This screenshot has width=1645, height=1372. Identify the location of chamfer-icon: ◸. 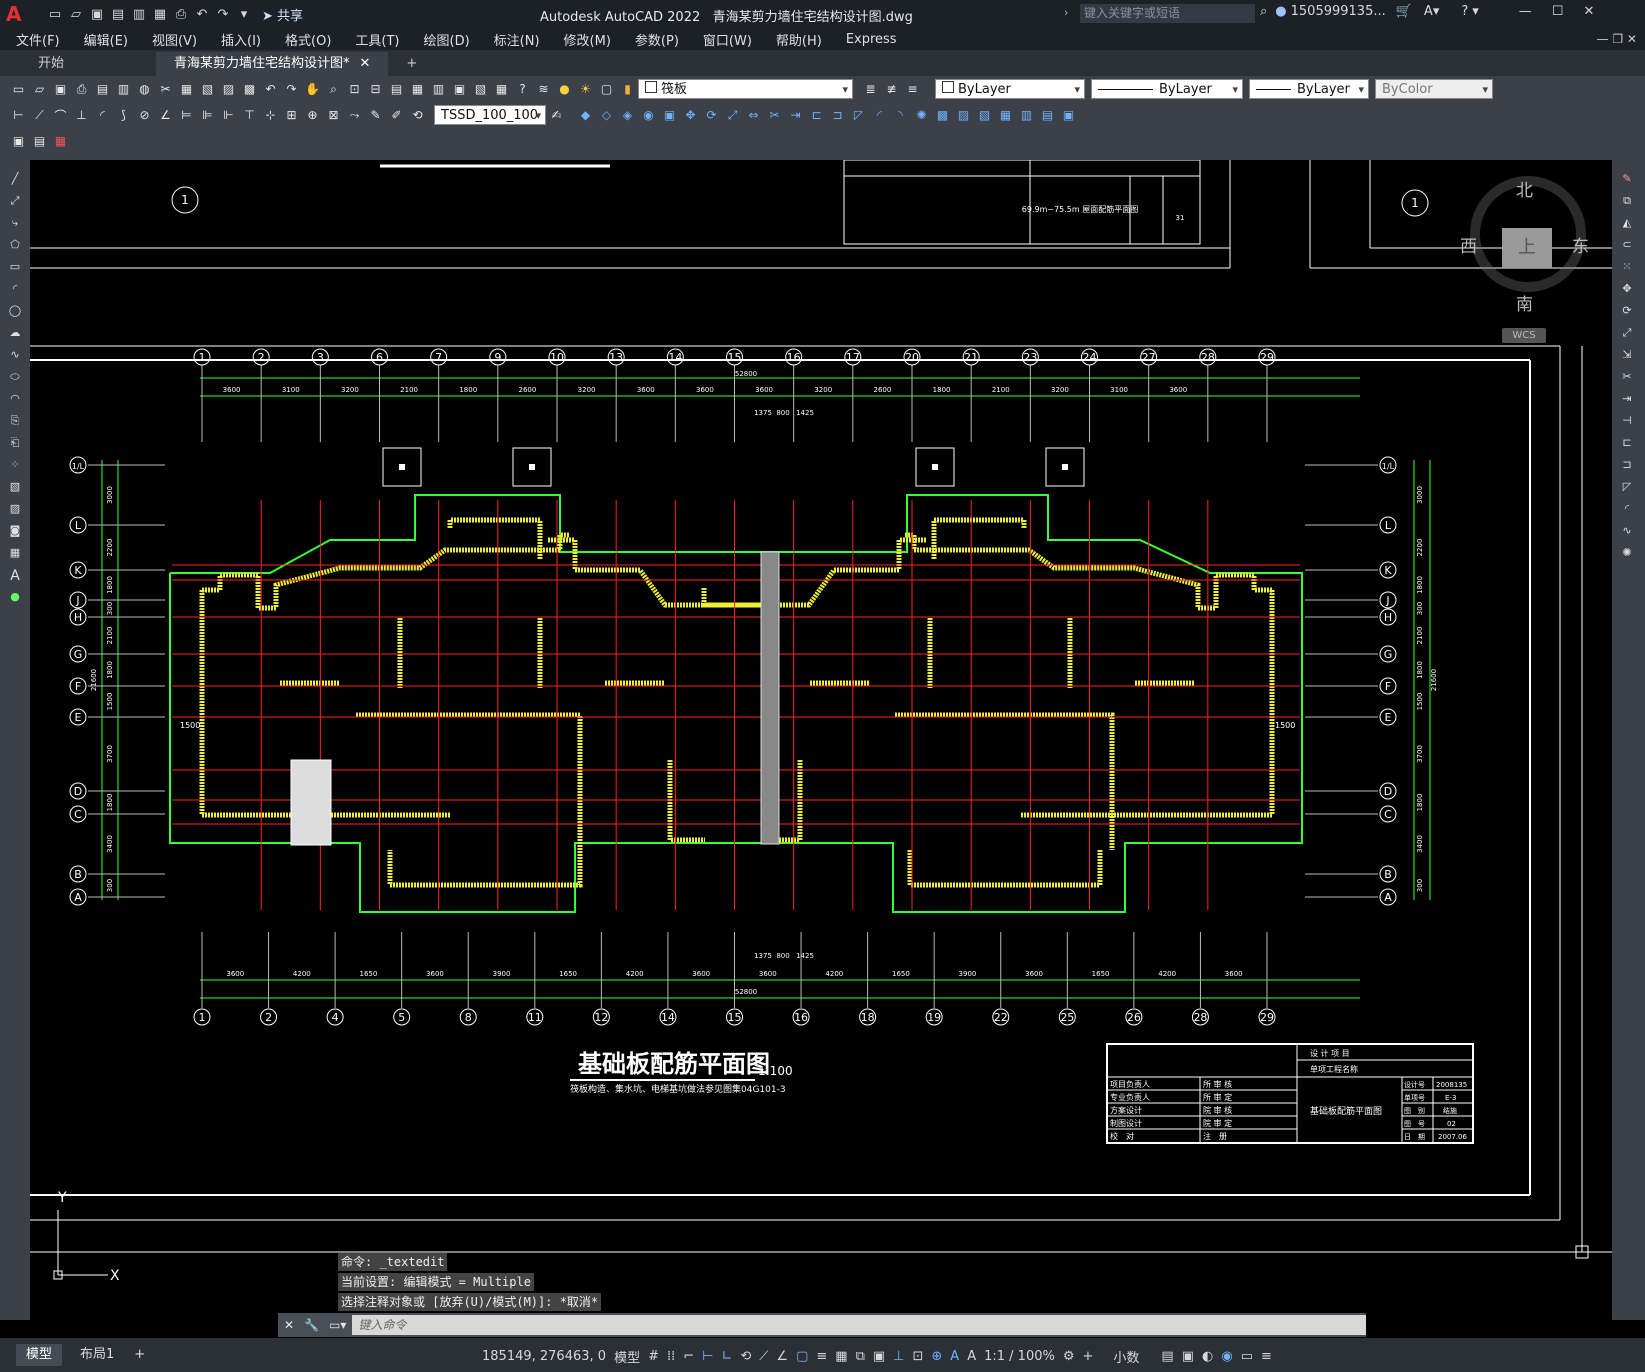
(1627, 488).